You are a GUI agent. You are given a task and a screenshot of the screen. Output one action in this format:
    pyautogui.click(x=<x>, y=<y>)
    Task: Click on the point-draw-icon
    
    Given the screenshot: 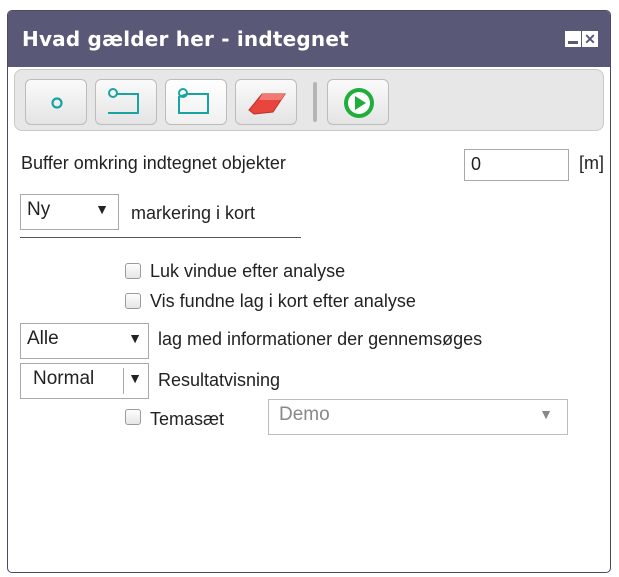 What is the action you would take?
    pyautogui.click(x=57, y=103)
    